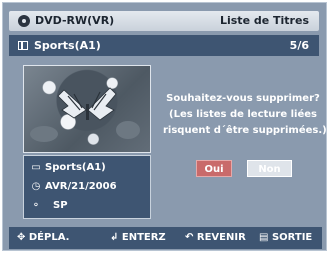  What do you see at coordinates (85, 114) in the screenshot?
I see `butterfly-image` at bounding box center [85, 114].